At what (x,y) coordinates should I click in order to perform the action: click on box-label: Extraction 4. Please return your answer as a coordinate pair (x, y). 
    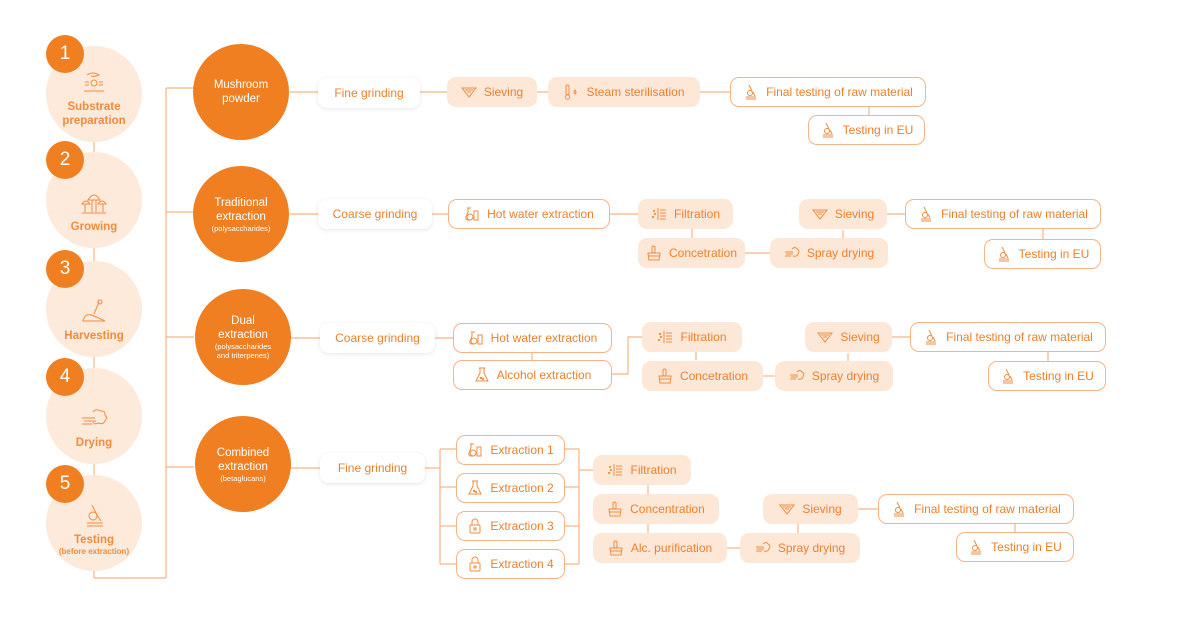
    Looking at the image, I should click on (522, 564).